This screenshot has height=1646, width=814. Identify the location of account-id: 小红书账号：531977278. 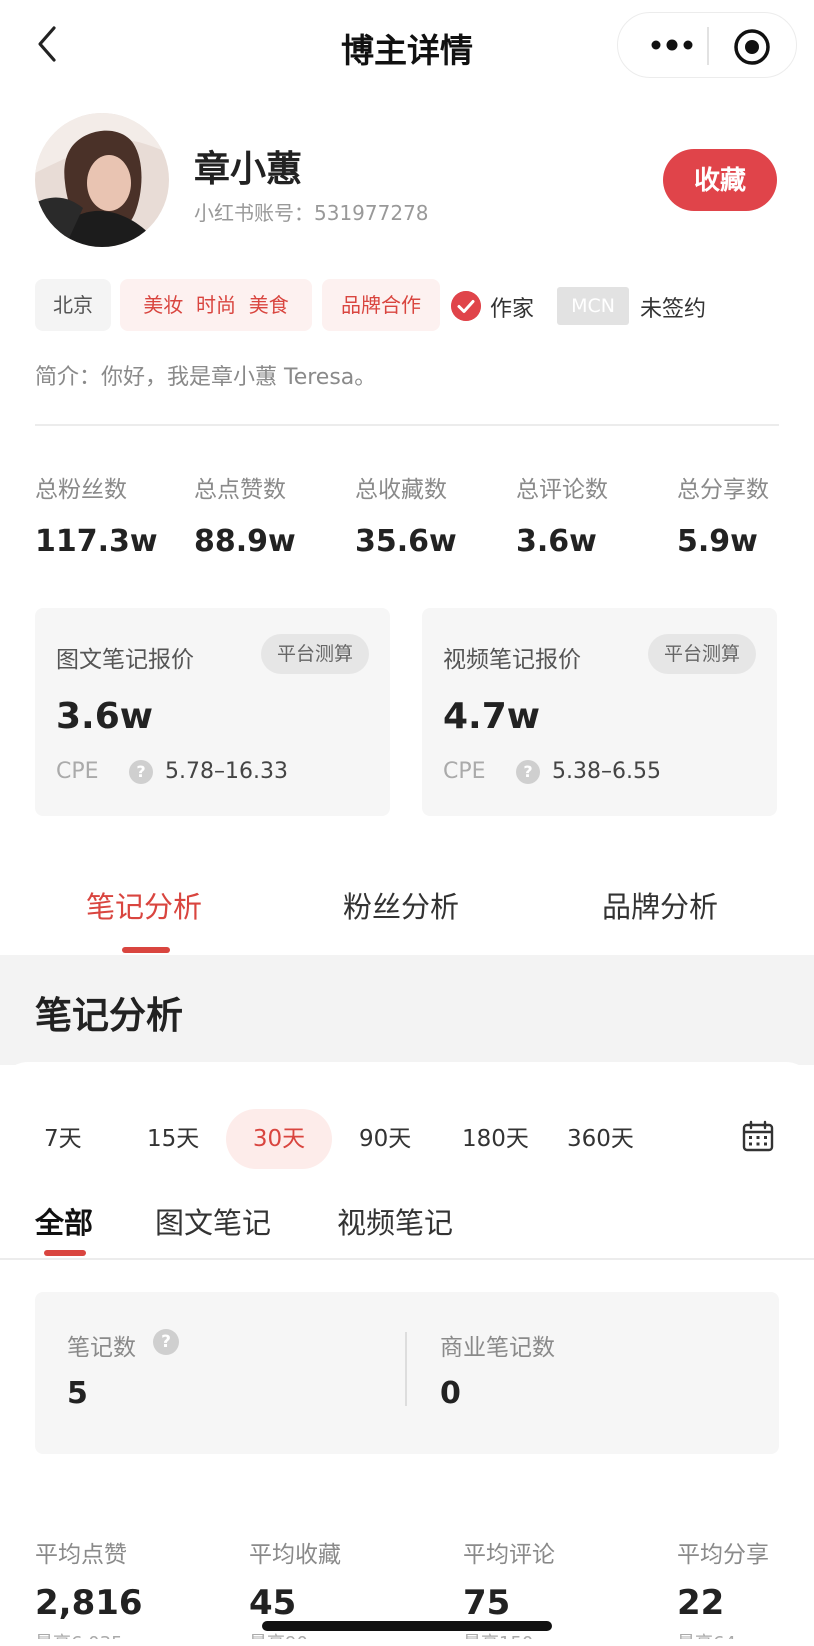
(311, 213).